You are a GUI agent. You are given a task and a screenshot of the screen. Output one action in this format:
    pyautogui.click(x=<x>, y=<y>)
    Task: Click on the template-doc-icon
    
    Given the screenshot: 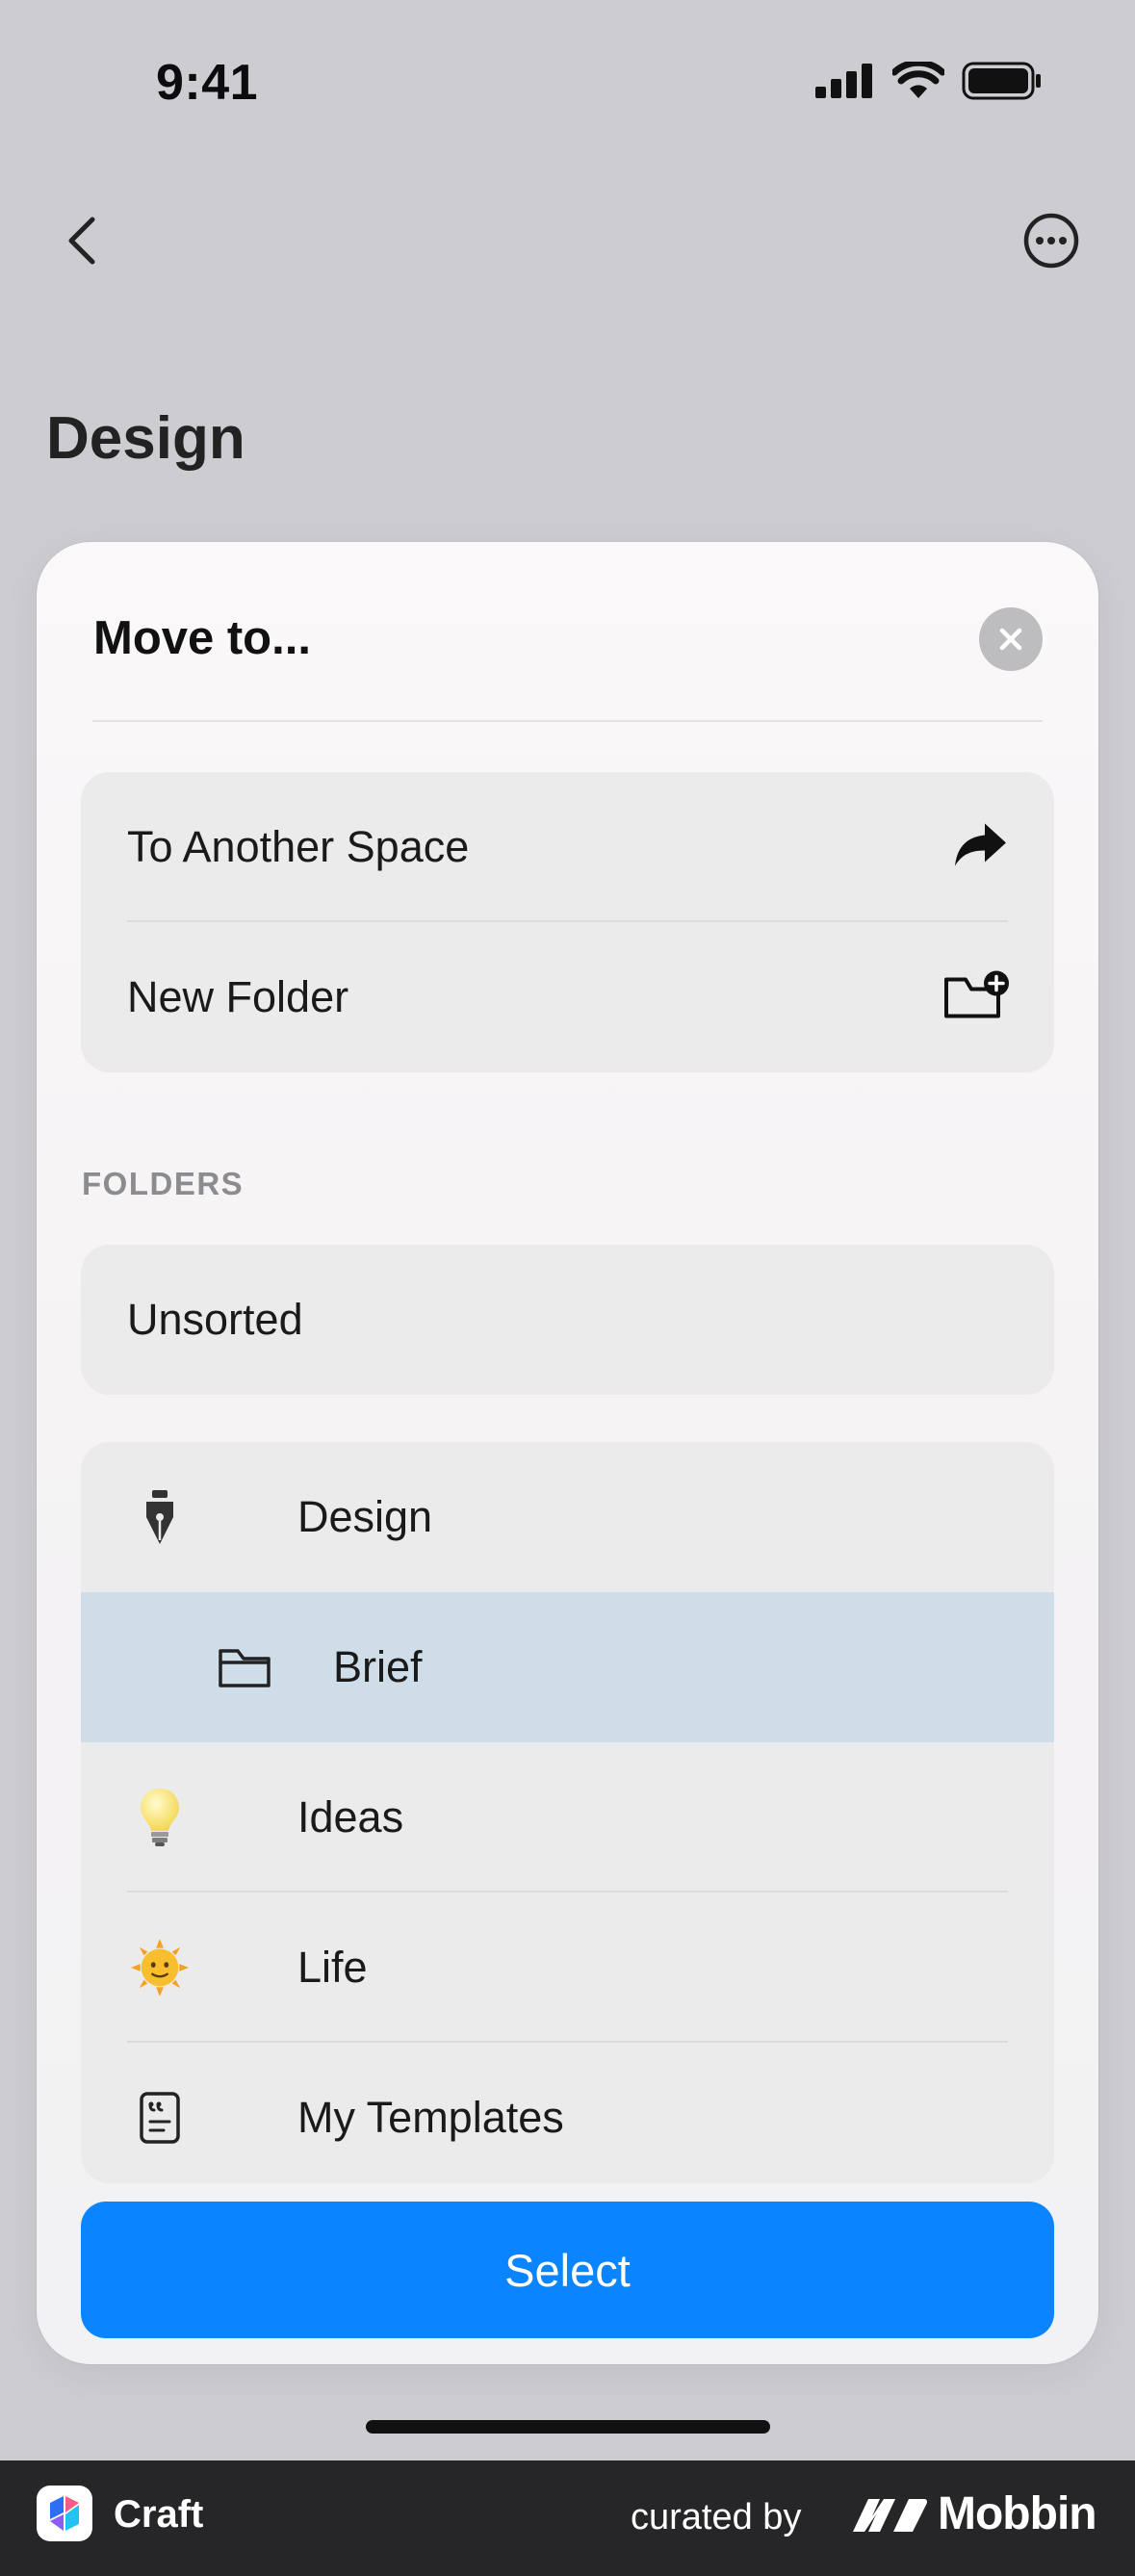 What is the action you would take?
    pyautogui.click(x=160, y=2118)
    